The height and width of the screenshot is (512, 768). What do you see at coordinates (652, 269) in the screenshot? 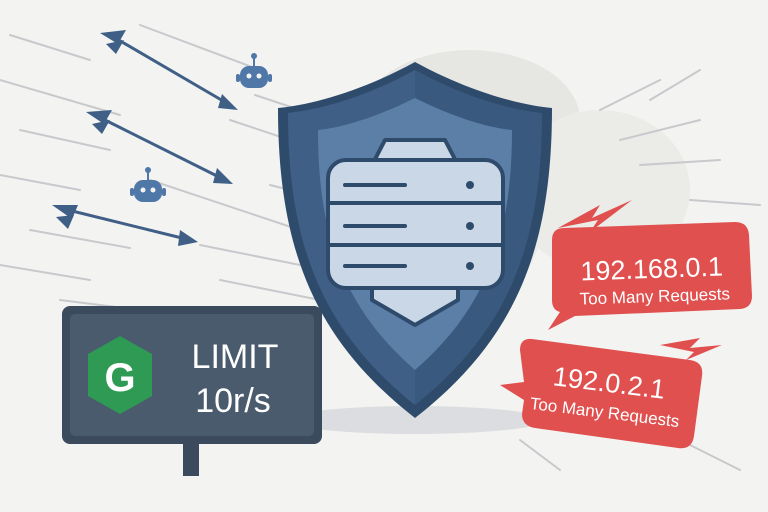
I see `alert-ip: 192.168.0.1` at bounding box center [652, 269].